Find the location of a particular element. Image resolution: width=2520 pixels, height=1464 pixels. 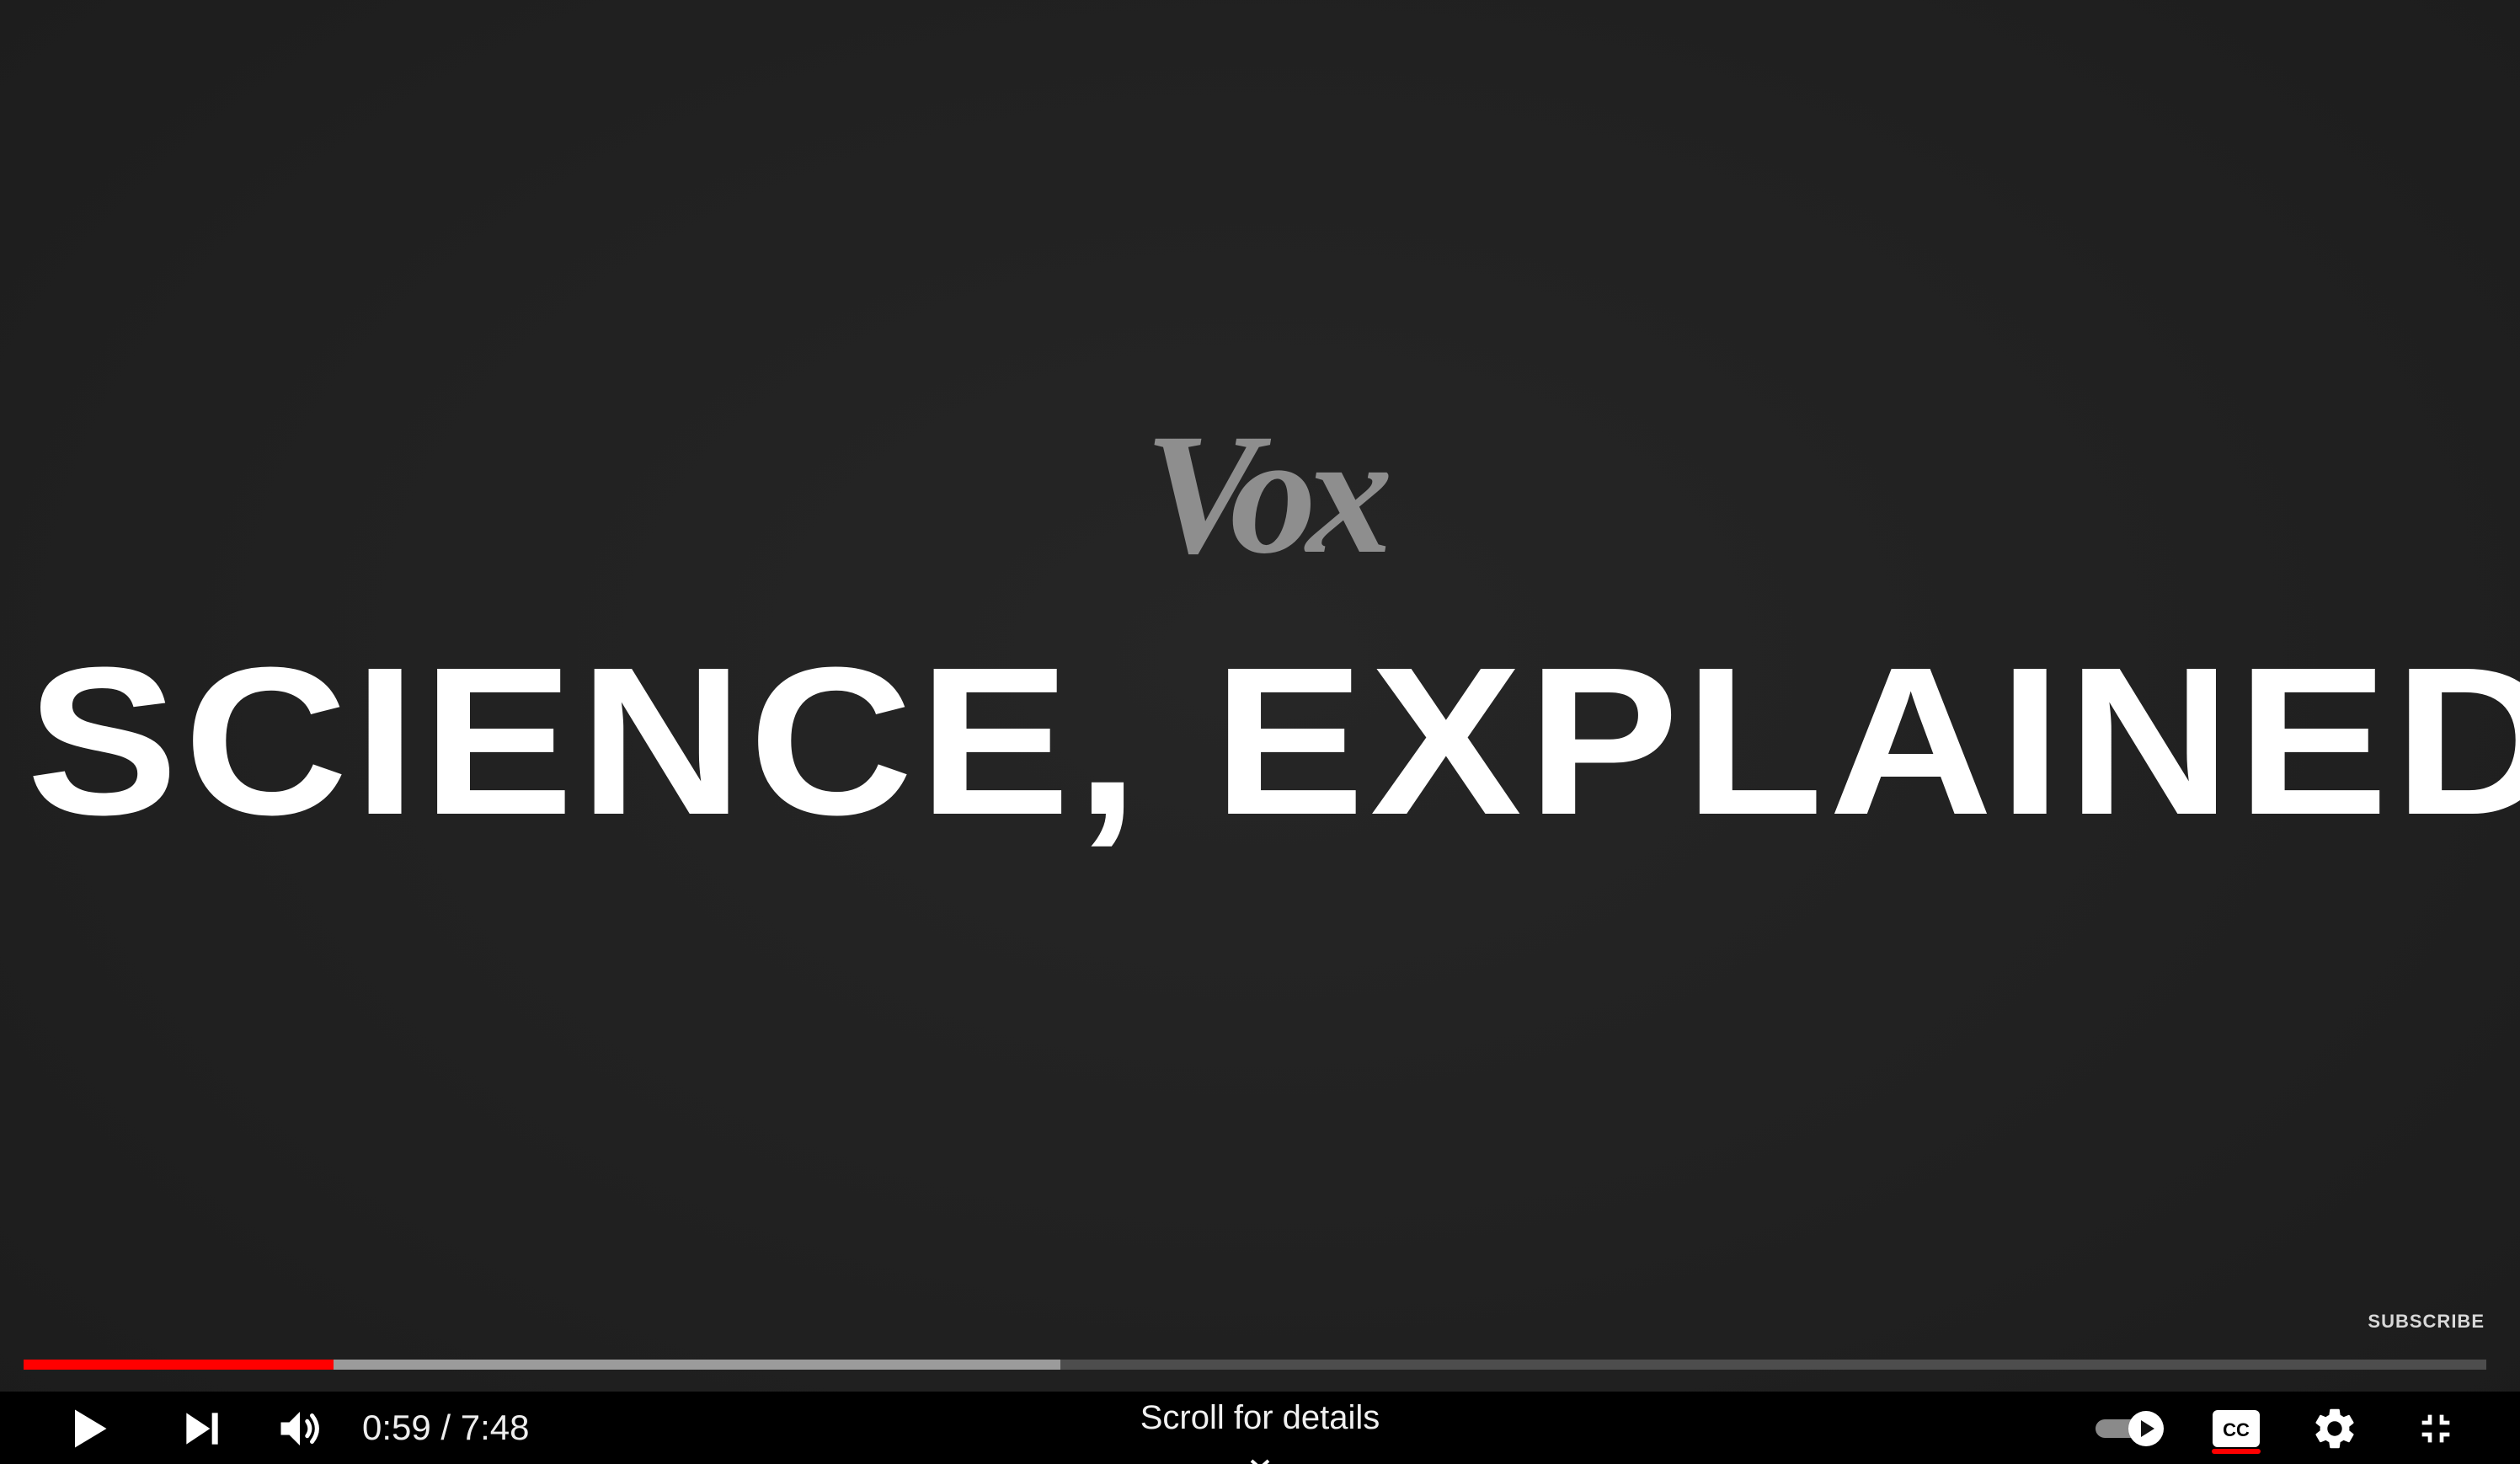

subscribe-watermark: SUBSCRIBE is located at coordinates (2427, 1322).